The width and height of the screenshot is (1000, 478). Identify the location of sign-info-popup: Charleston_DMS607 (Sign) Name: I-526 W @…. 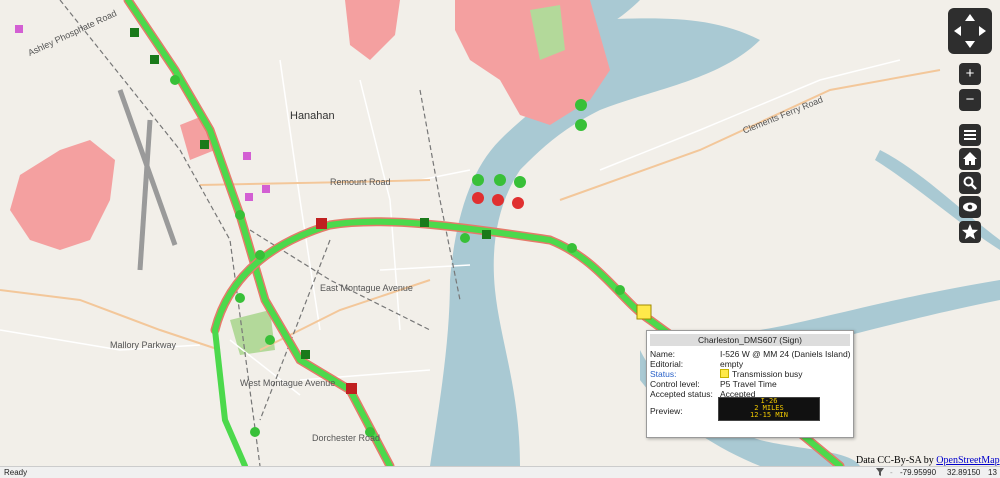
(750, 384).